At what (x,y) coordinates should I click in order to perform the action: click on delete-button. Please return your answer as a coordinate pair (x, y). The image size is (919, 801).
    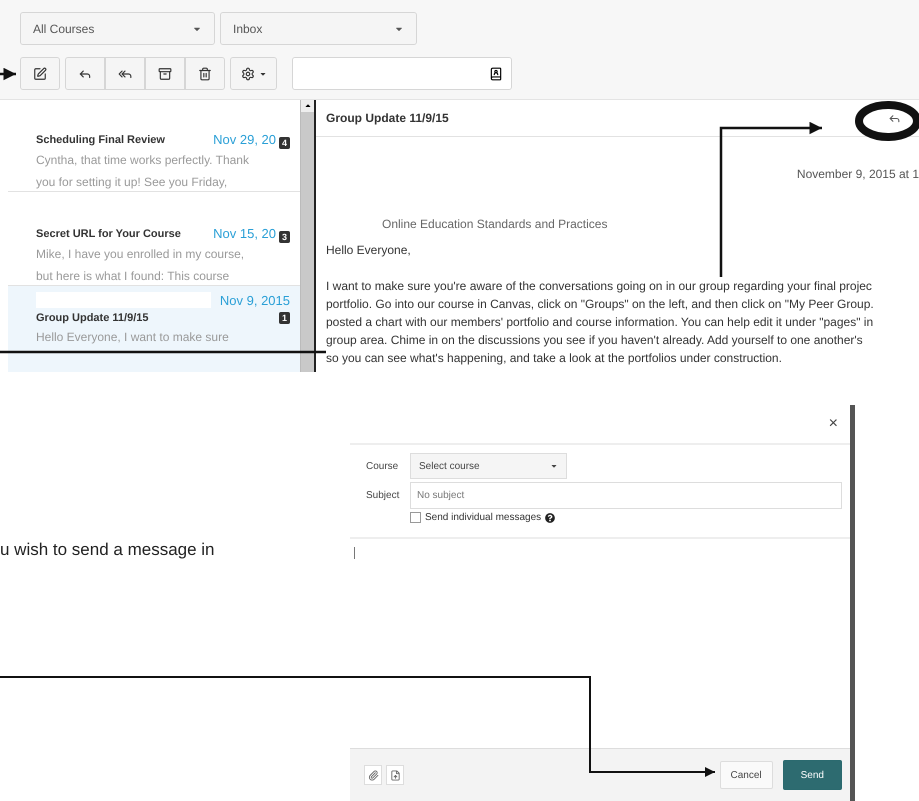
    Looking at the image, I should click on (205, 73).